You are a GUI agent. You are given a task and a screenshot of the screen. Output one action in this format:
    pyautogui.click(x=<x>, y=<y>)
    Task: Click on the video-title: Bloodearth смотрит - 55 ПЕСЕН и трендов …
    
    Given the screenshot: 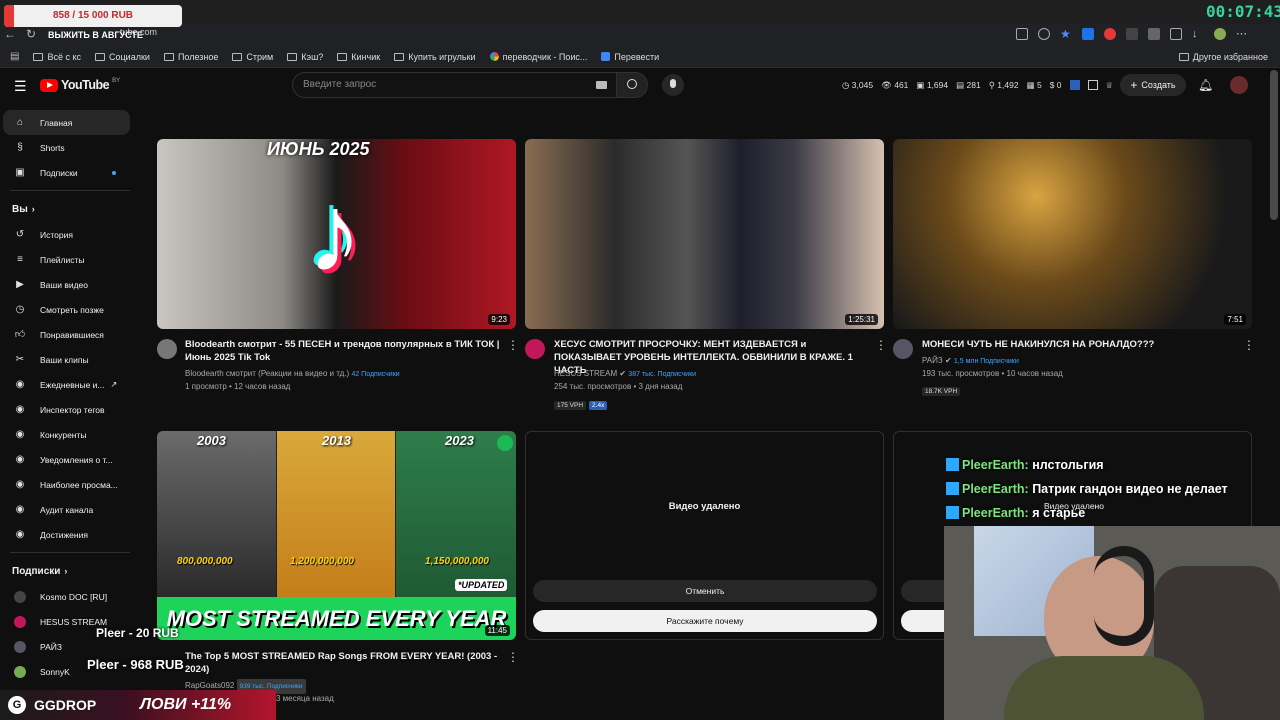 What is the action you would take?
    pyautogui.click(x=342, y=351)
    